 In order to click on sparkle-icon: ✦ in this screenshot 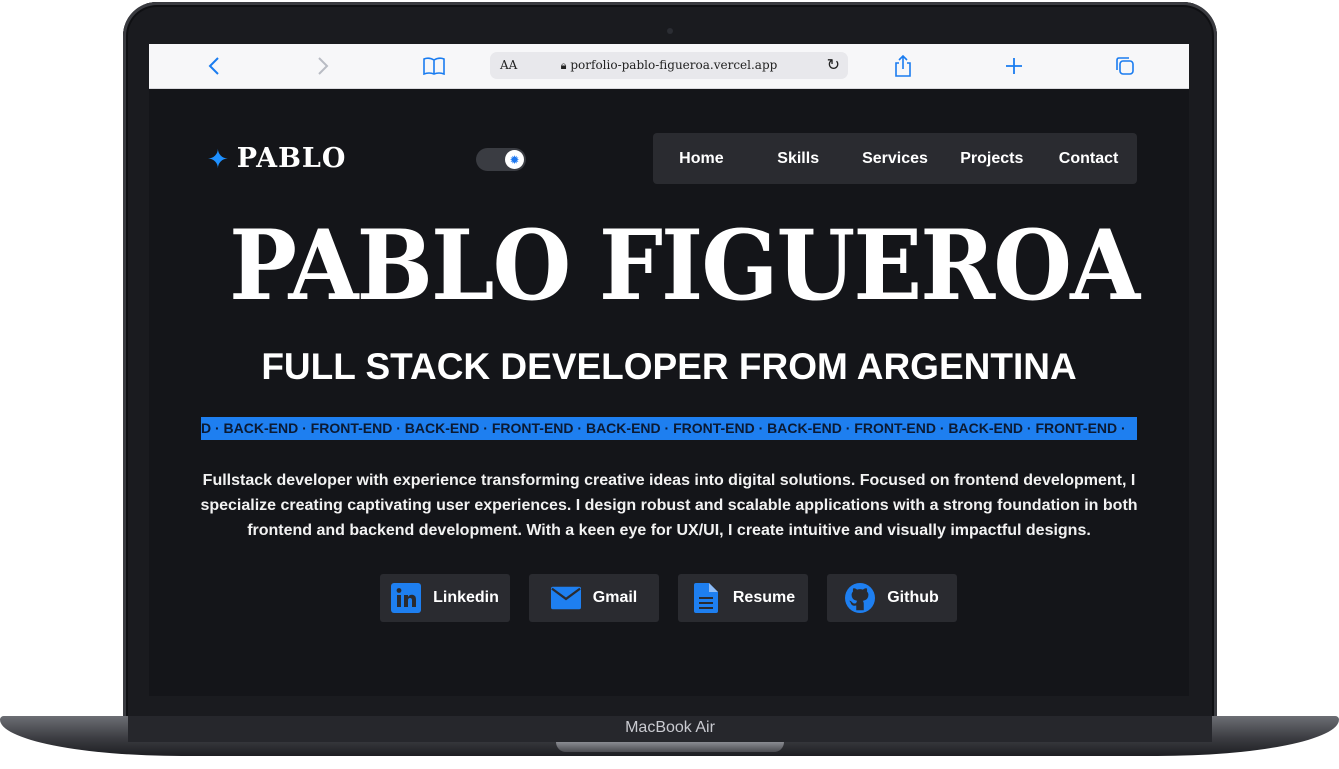, I will do `click(218, 158)`.